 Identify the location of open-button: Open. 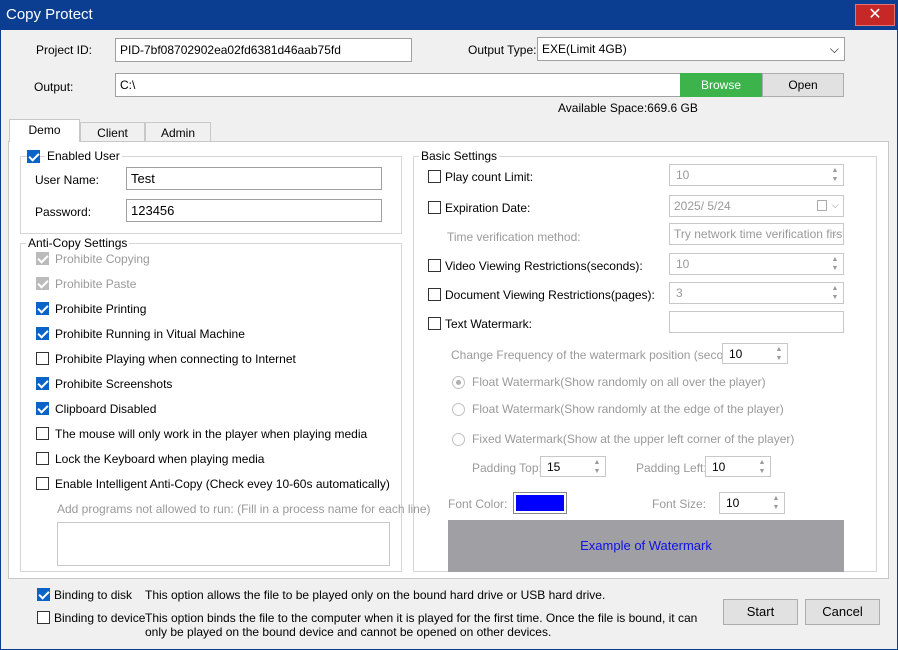
(803, 85).